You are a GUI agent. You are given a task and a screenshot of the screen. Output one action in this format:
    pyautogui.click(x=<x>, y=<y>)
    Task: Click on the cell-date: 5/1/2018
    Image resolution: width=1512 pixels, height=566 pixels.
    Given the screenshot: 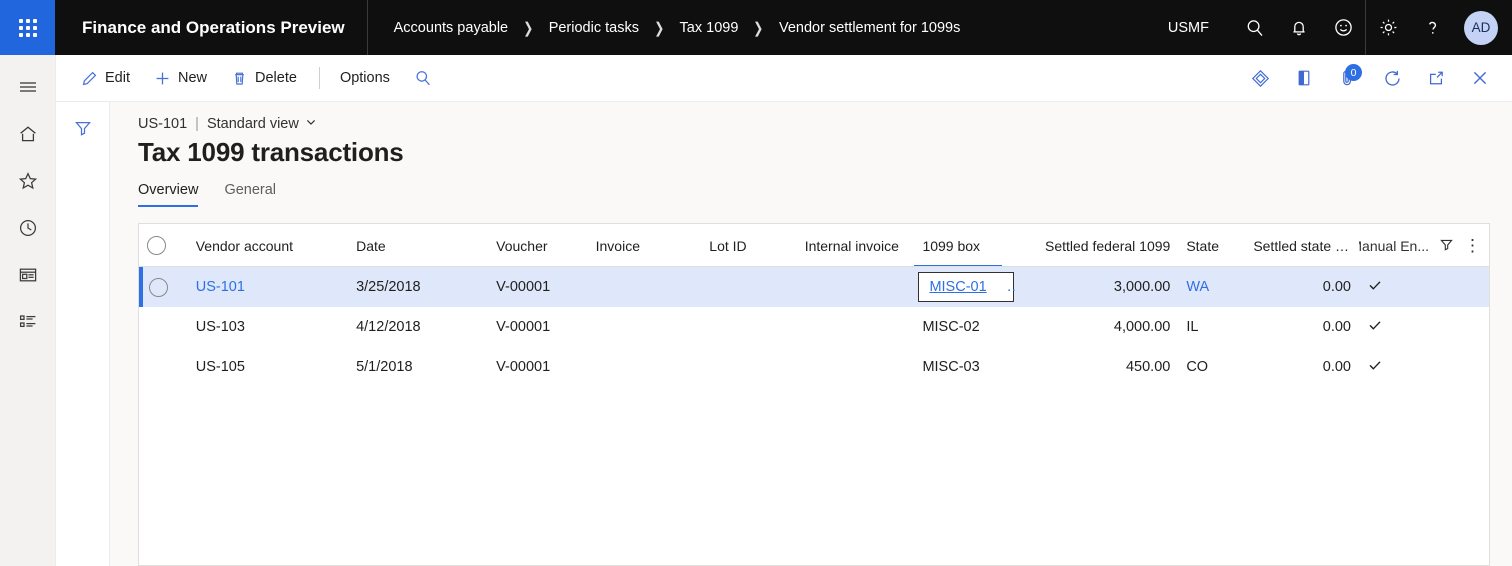 What is the action you would take?
    pyautogui.click(x=418, y=367)
    